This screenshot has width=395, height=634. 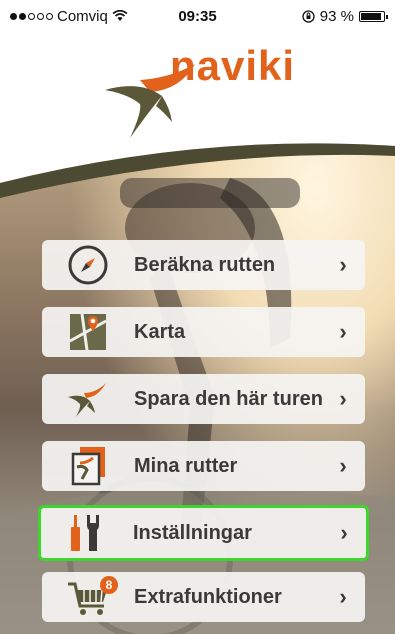 I want to click on my-routes-icon, so click(x=88, y=466).